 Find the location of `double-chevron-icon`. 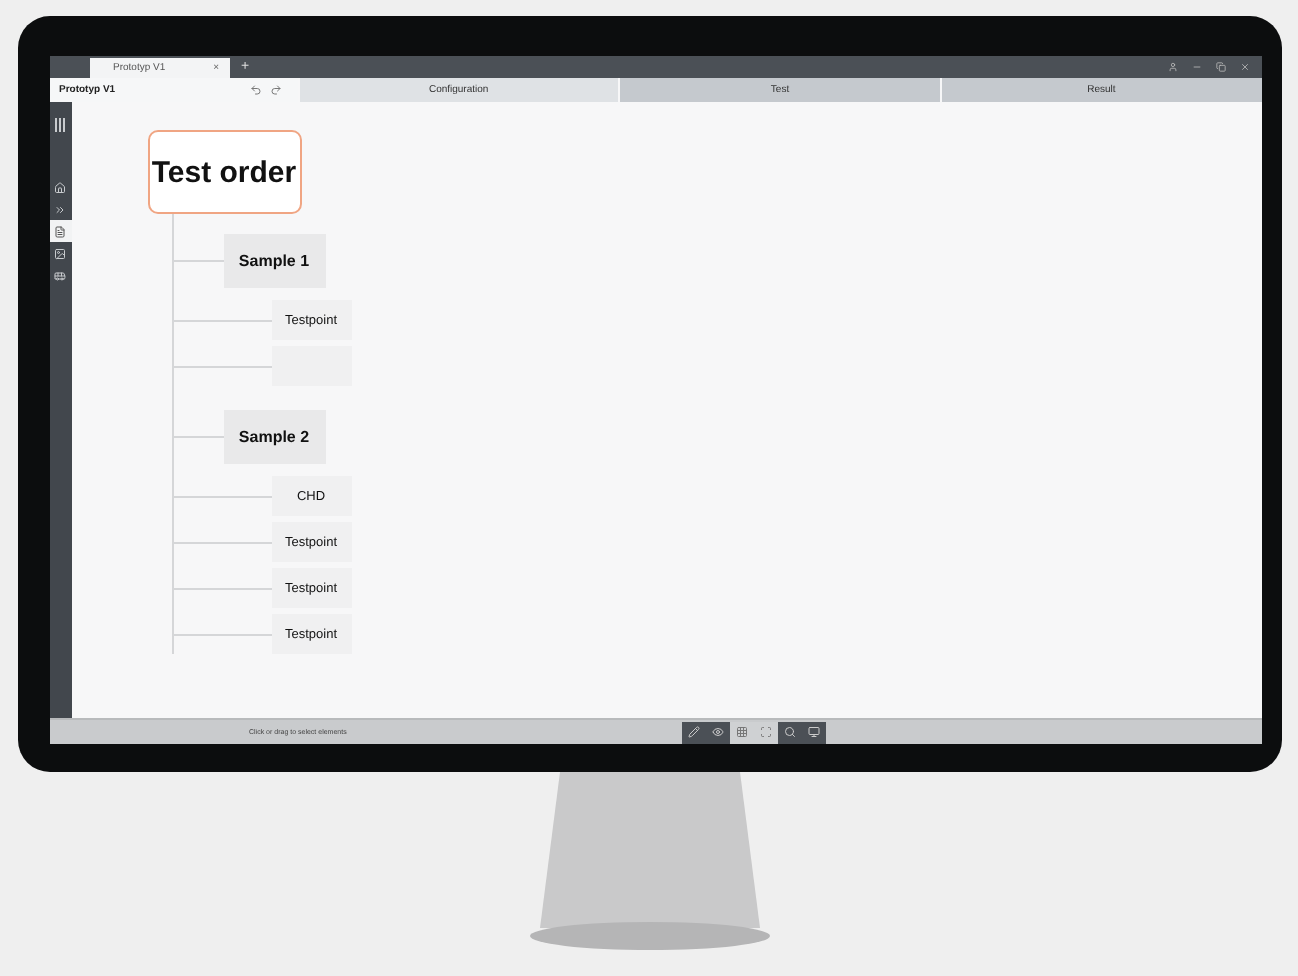

double-chevron-icon is located at coordinates (60, 209).